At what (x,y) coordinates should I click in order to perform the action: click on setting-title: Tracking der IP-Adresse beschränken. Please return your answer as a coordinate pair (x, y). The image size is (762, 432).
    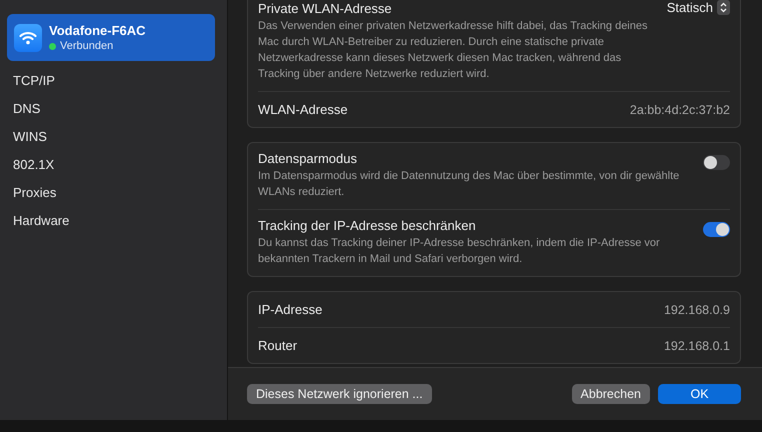
    Looking at the image, I should click on (367, 225).